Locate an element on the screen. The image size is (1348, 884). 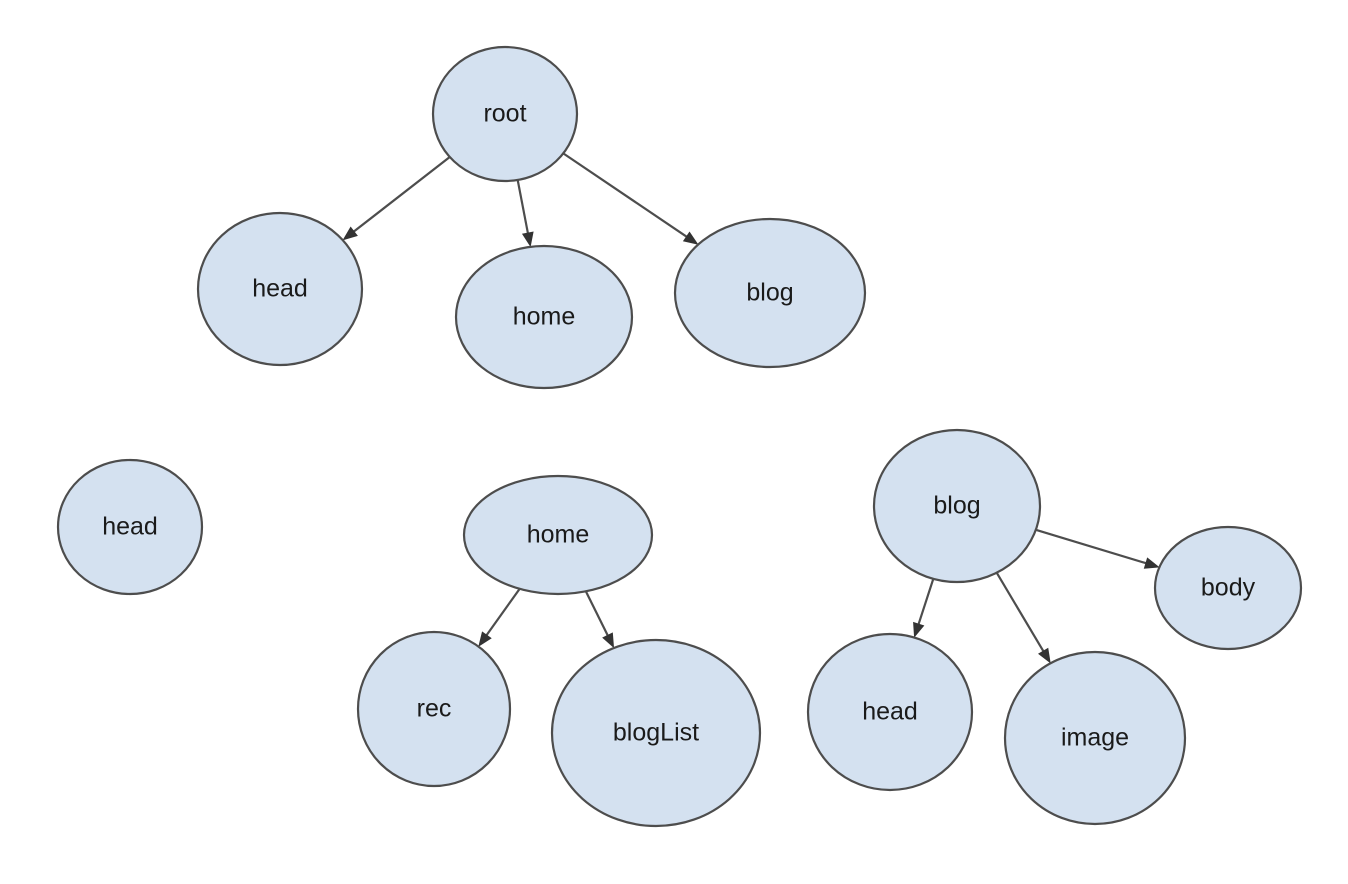
graph-node-head_iso: head is located at coordinates (130, 527).